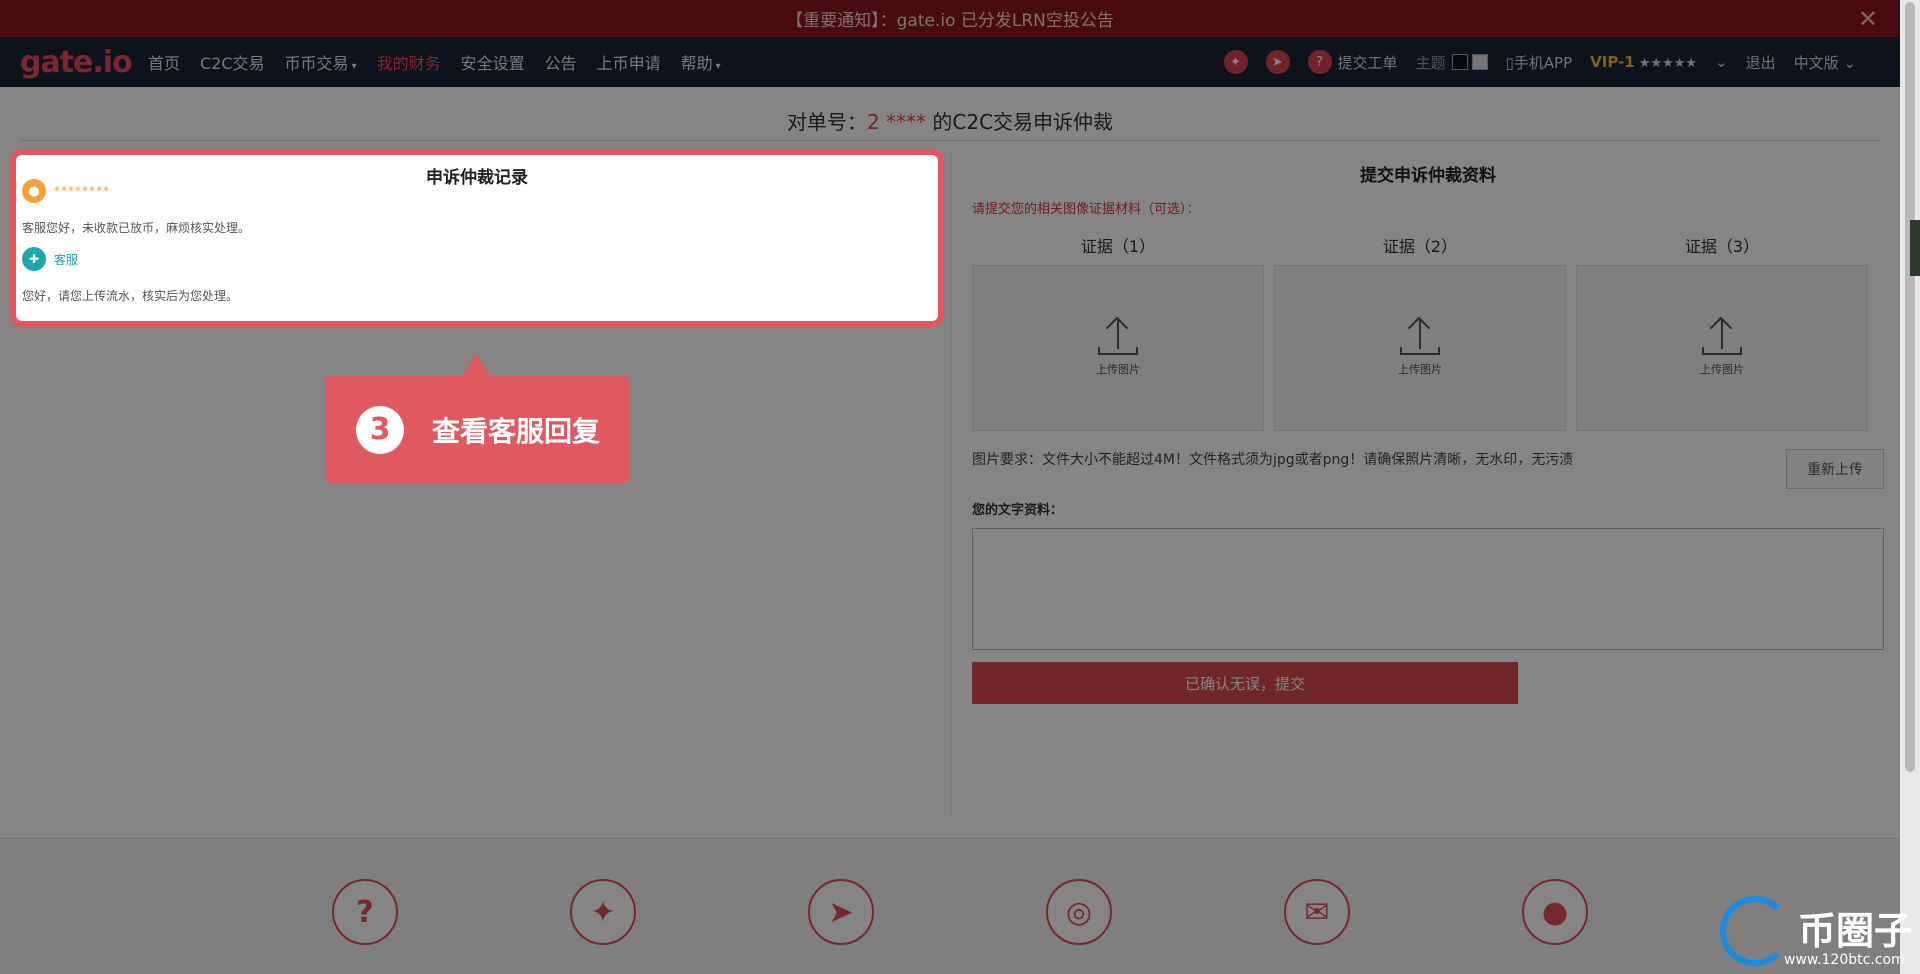 This screenshot has height=974, width=1920. Describe the element at coordinates (1855, 931) in the screenshot. I see `watermark-name: 币圈子` at that location.